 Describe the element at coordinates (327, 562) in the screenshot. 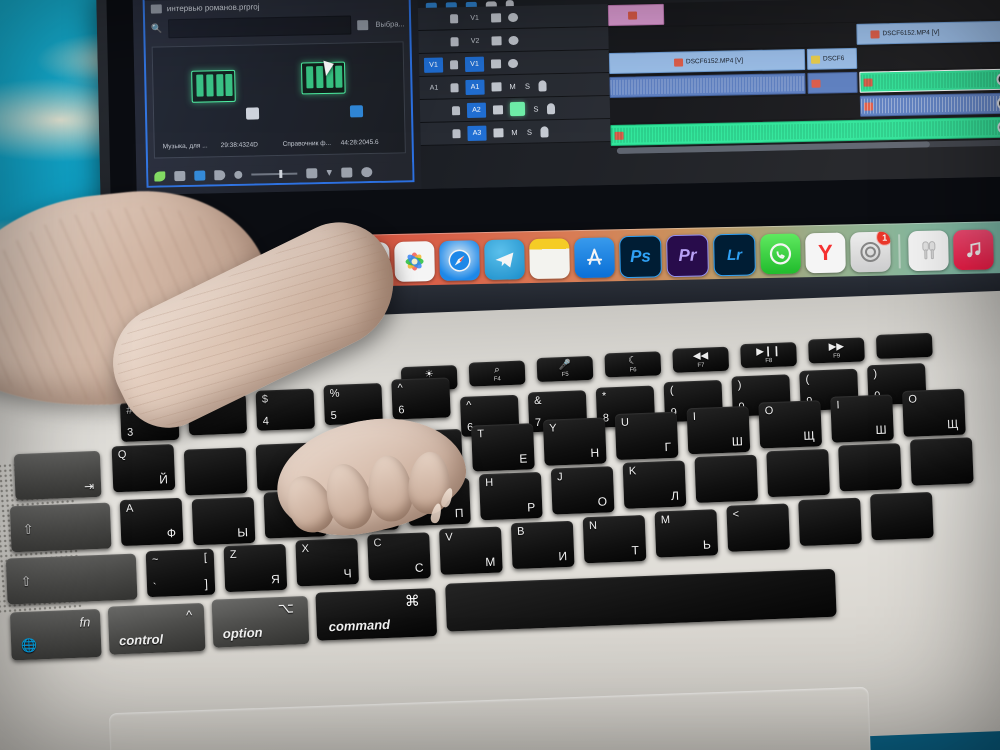

I see `key-x: XЧ` at that location.